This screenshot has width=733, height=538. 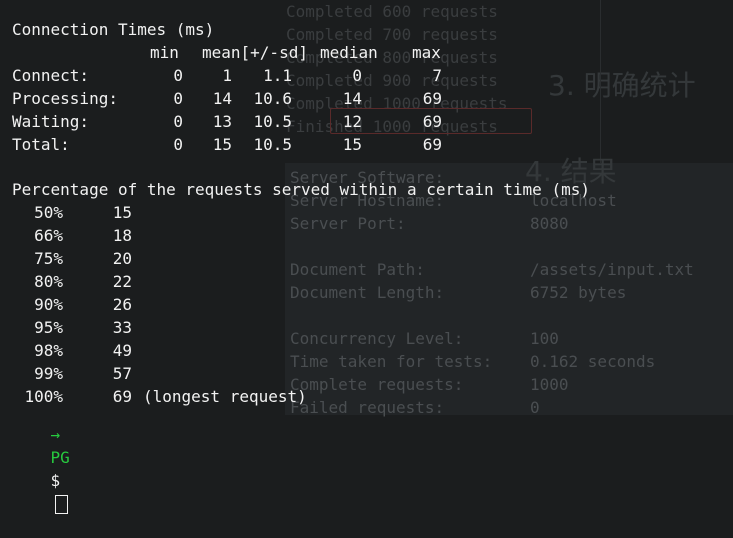 I want to click on conn-cell-mean: 13, so click(x=222, y=121).